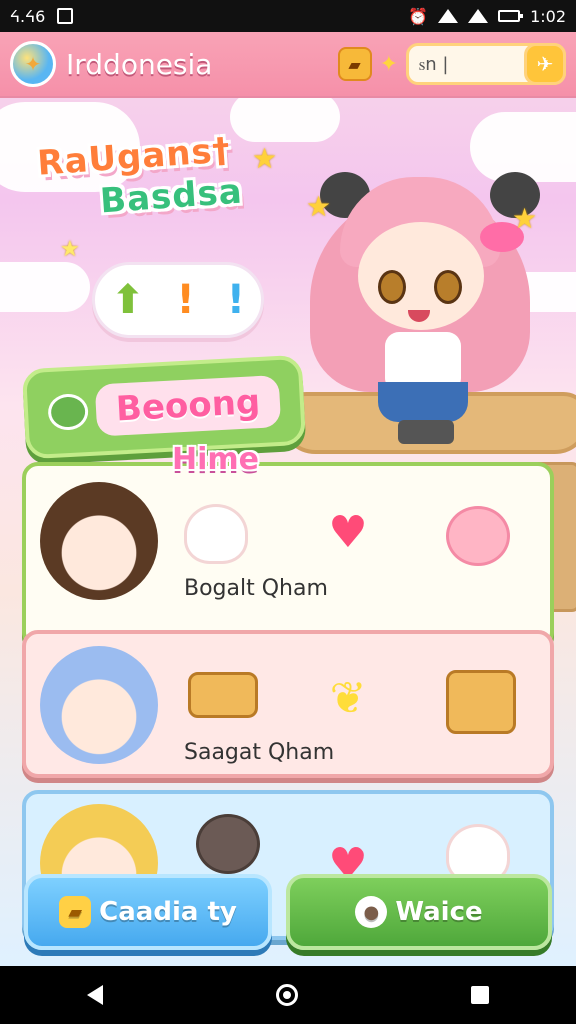  I want to click on sheep-icon: ●, so click(371, 912).